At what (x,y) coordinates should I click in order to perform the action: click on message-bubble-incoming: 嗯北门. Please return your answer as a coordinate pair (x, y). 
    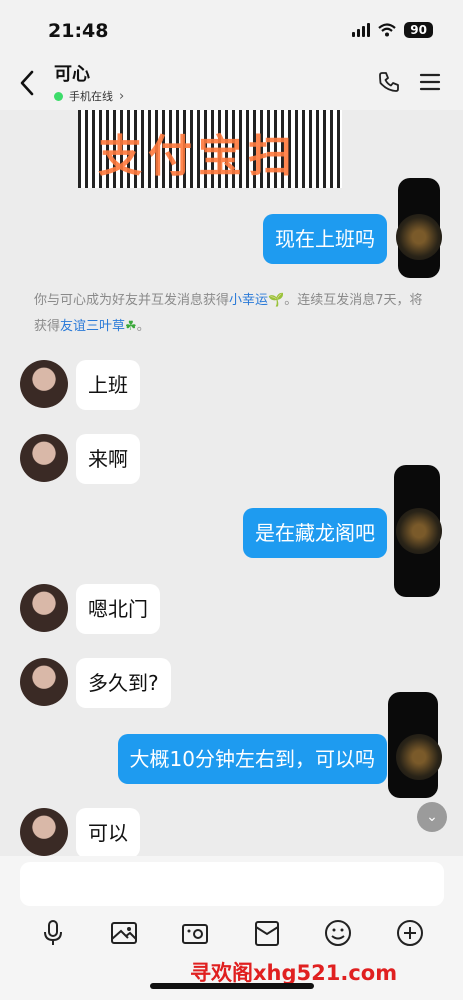
    Looking at the image, I should click on (118, 609).